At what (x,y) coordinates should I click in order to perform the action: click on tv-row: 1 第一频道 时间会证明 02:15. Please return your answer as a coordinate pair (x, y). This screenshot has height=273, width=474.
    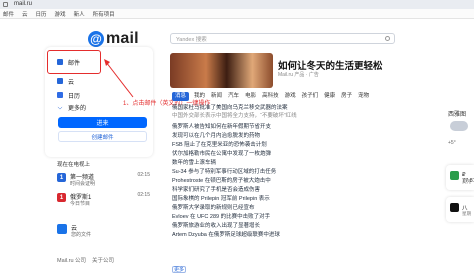
    Looking at the image, I should click on (104, 180).